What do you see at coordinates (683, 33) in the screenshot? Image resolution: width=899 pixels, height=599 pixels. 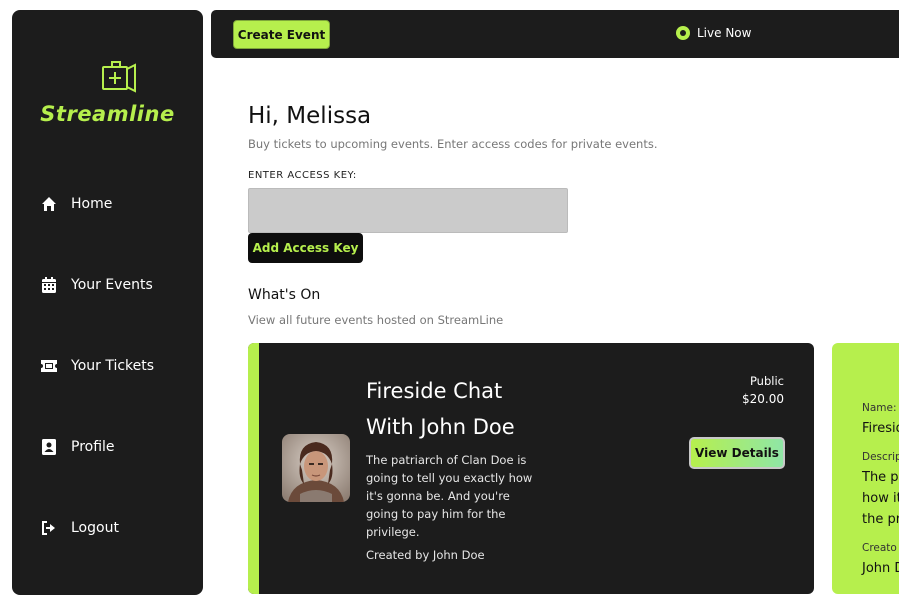 I see `live-dot-icon` at bounding box center [683, 33].